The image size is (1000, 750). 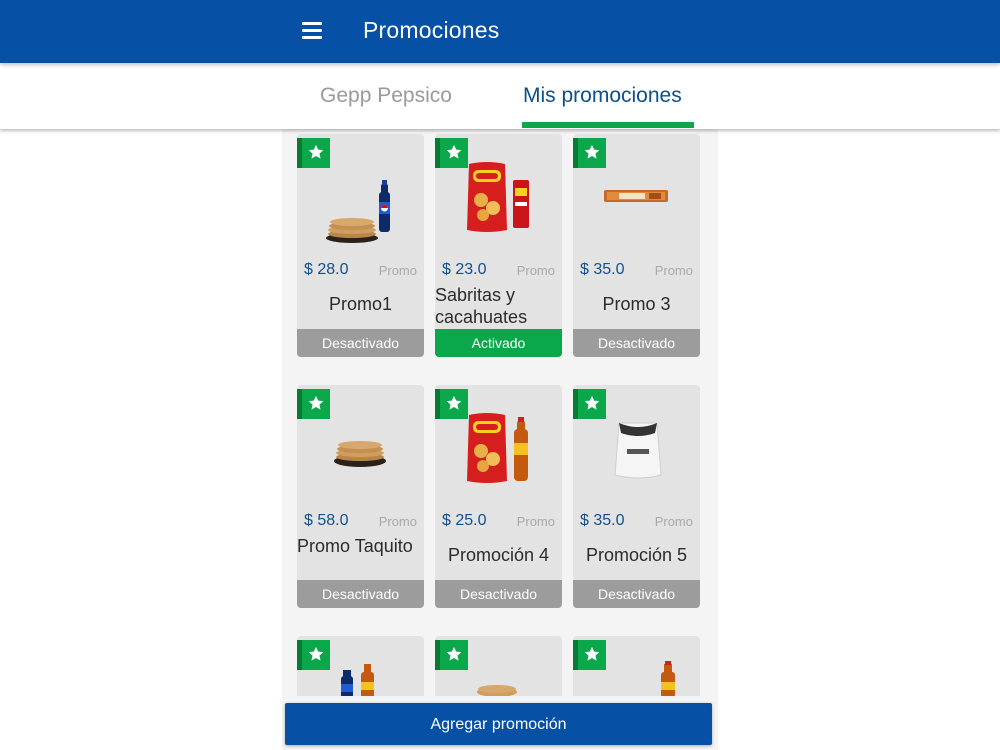 What do you see at coordinates (360, 245) in the screenshot?
I see `promo-card: $ 28.0 Promo Promo1 Desactivado` at bounding box center [360, 245].